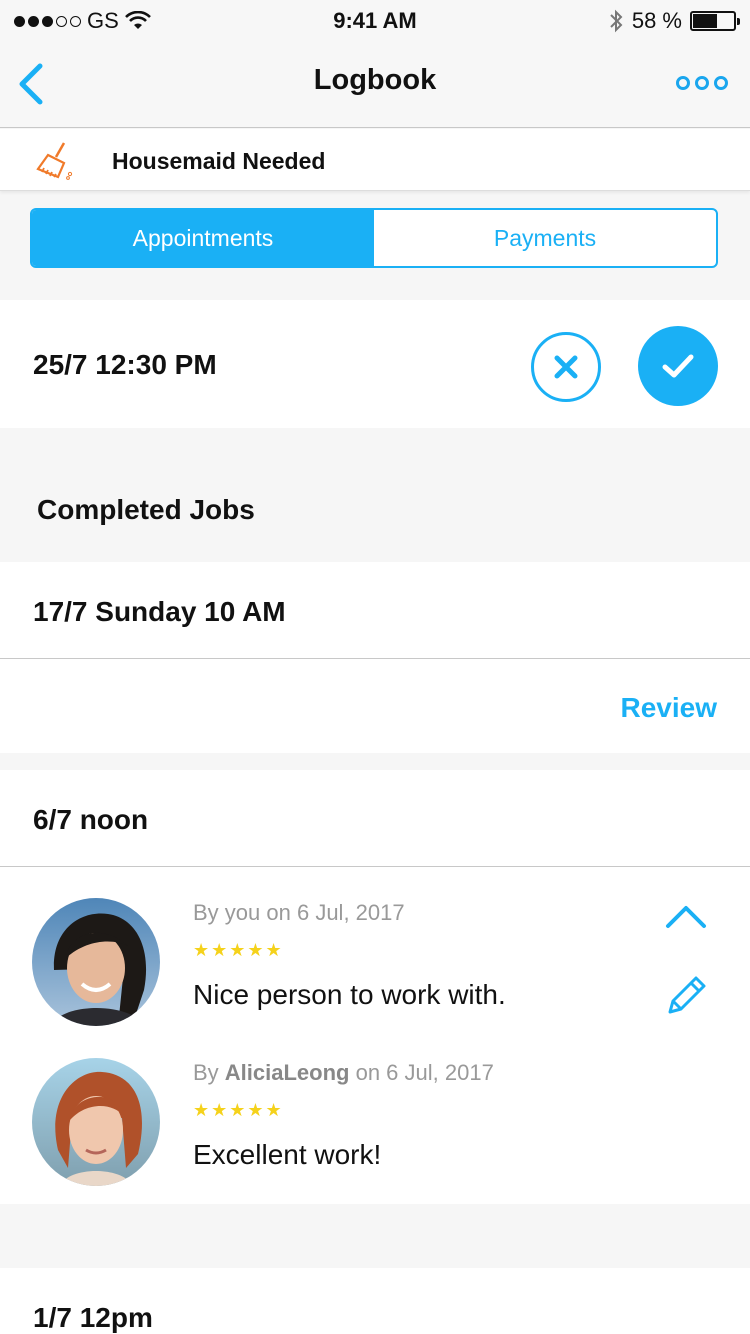 The height and width of the screenshot is (1334, 750). What do you see at coordinates (91, 819) in the screenshot?
I see `job-date: 6/7 noon` at bounding box center [91, 819].